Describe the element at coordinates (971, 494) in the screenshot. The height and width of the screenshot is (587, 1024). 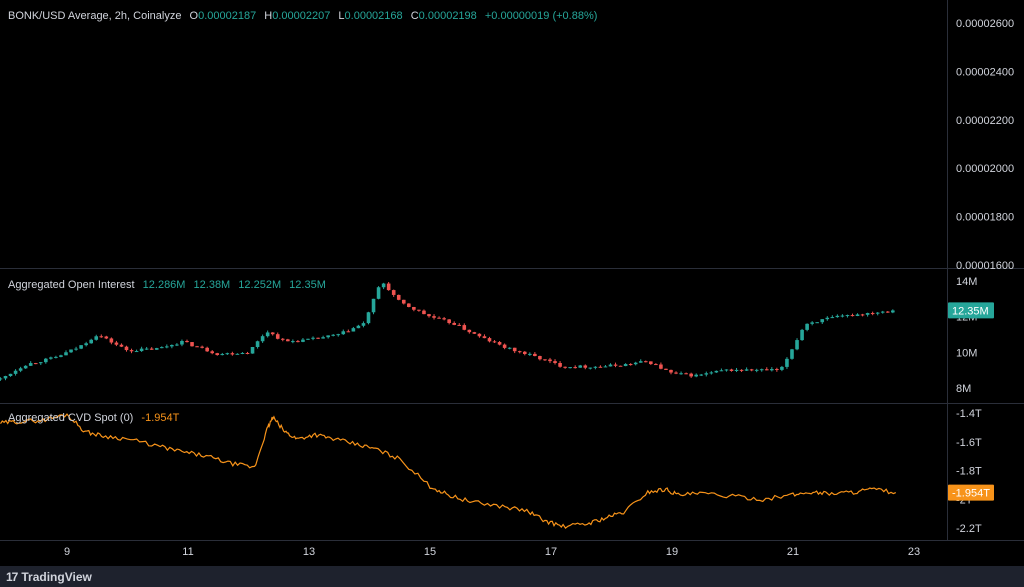
I see `last-value-tag-label: -1.954T` at that location.